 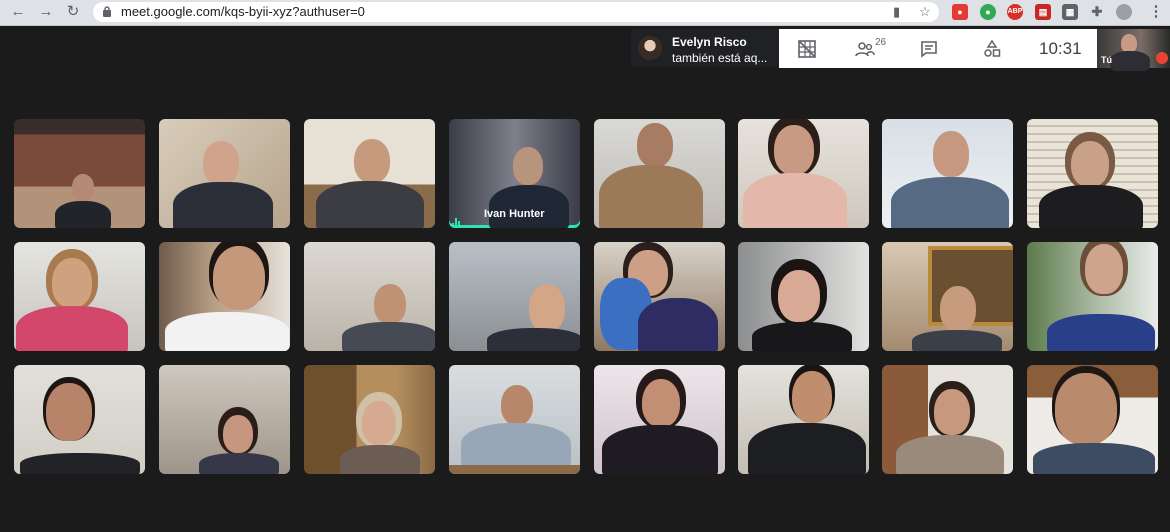 I want to click on activities-icon, so click(x=992, y=49).